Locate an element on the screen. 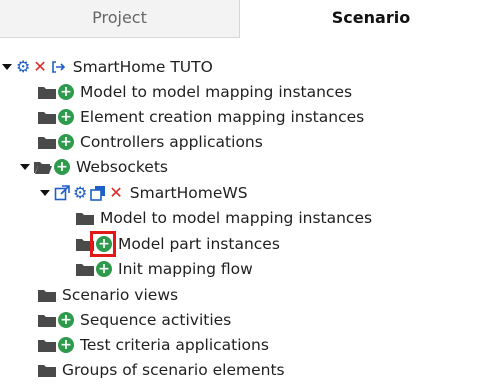  tree-item-label: Element creation mapping instances is located at coordinates (222, 117).